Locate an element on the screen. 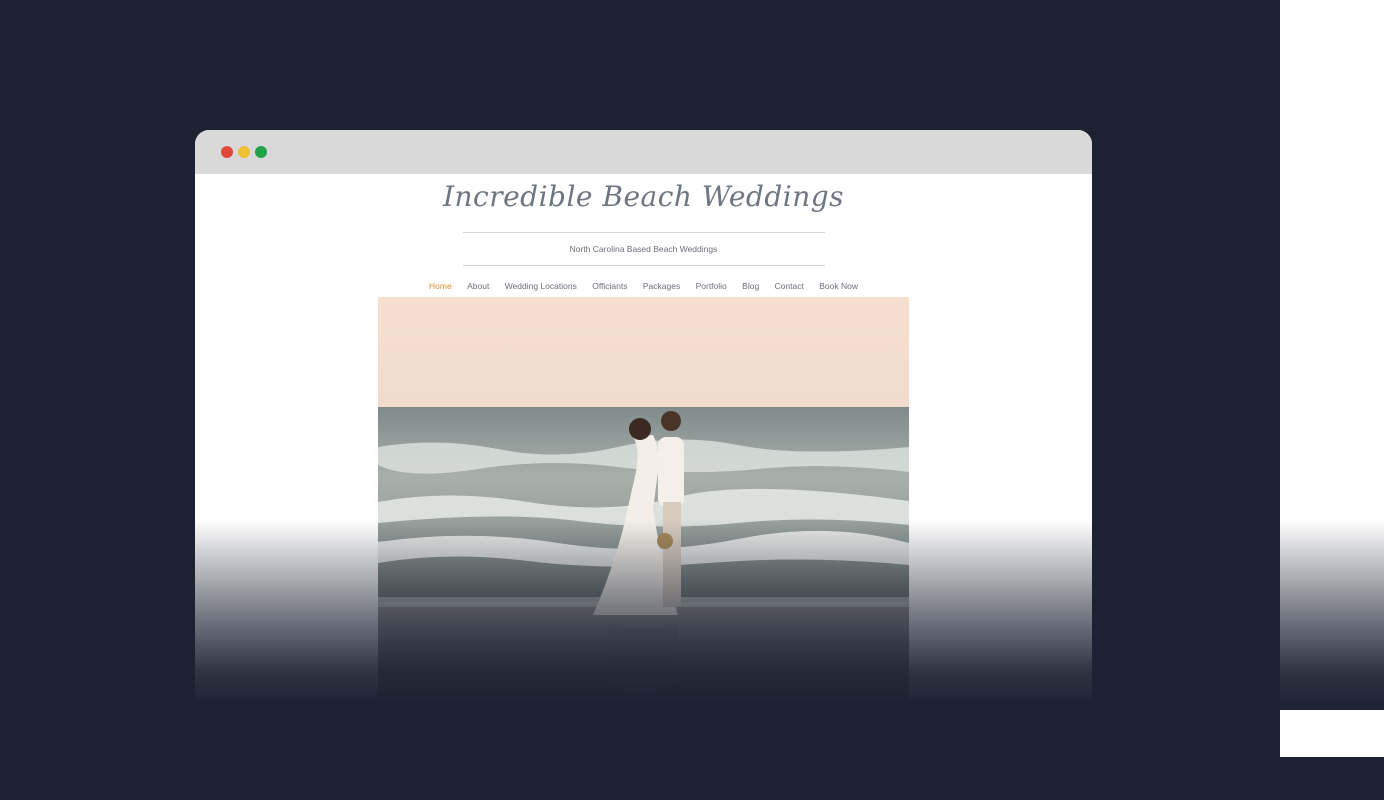  minimize-dot-icon is located at coordinates (244, 152).